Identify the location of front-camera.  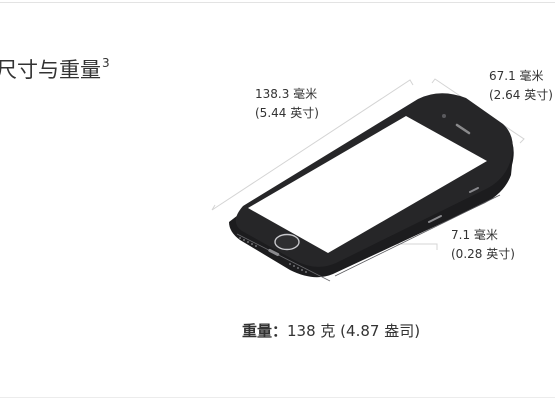
(444, 116).